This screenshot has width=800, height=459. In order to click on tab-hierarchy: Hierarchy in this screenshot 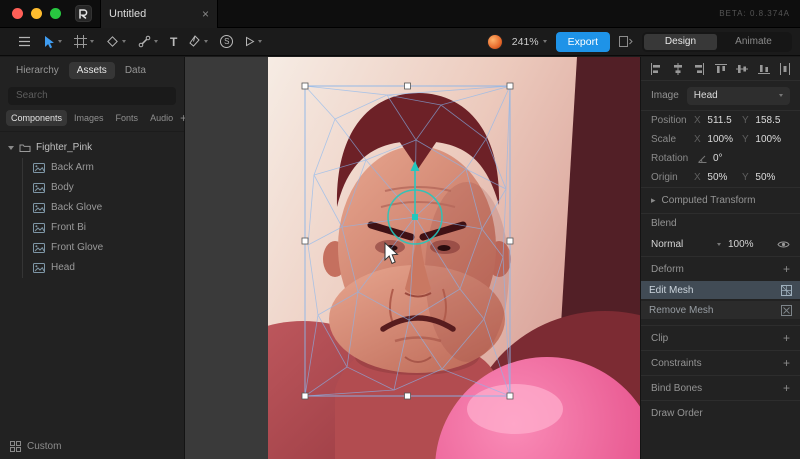, I will do `click(37, 70)`.